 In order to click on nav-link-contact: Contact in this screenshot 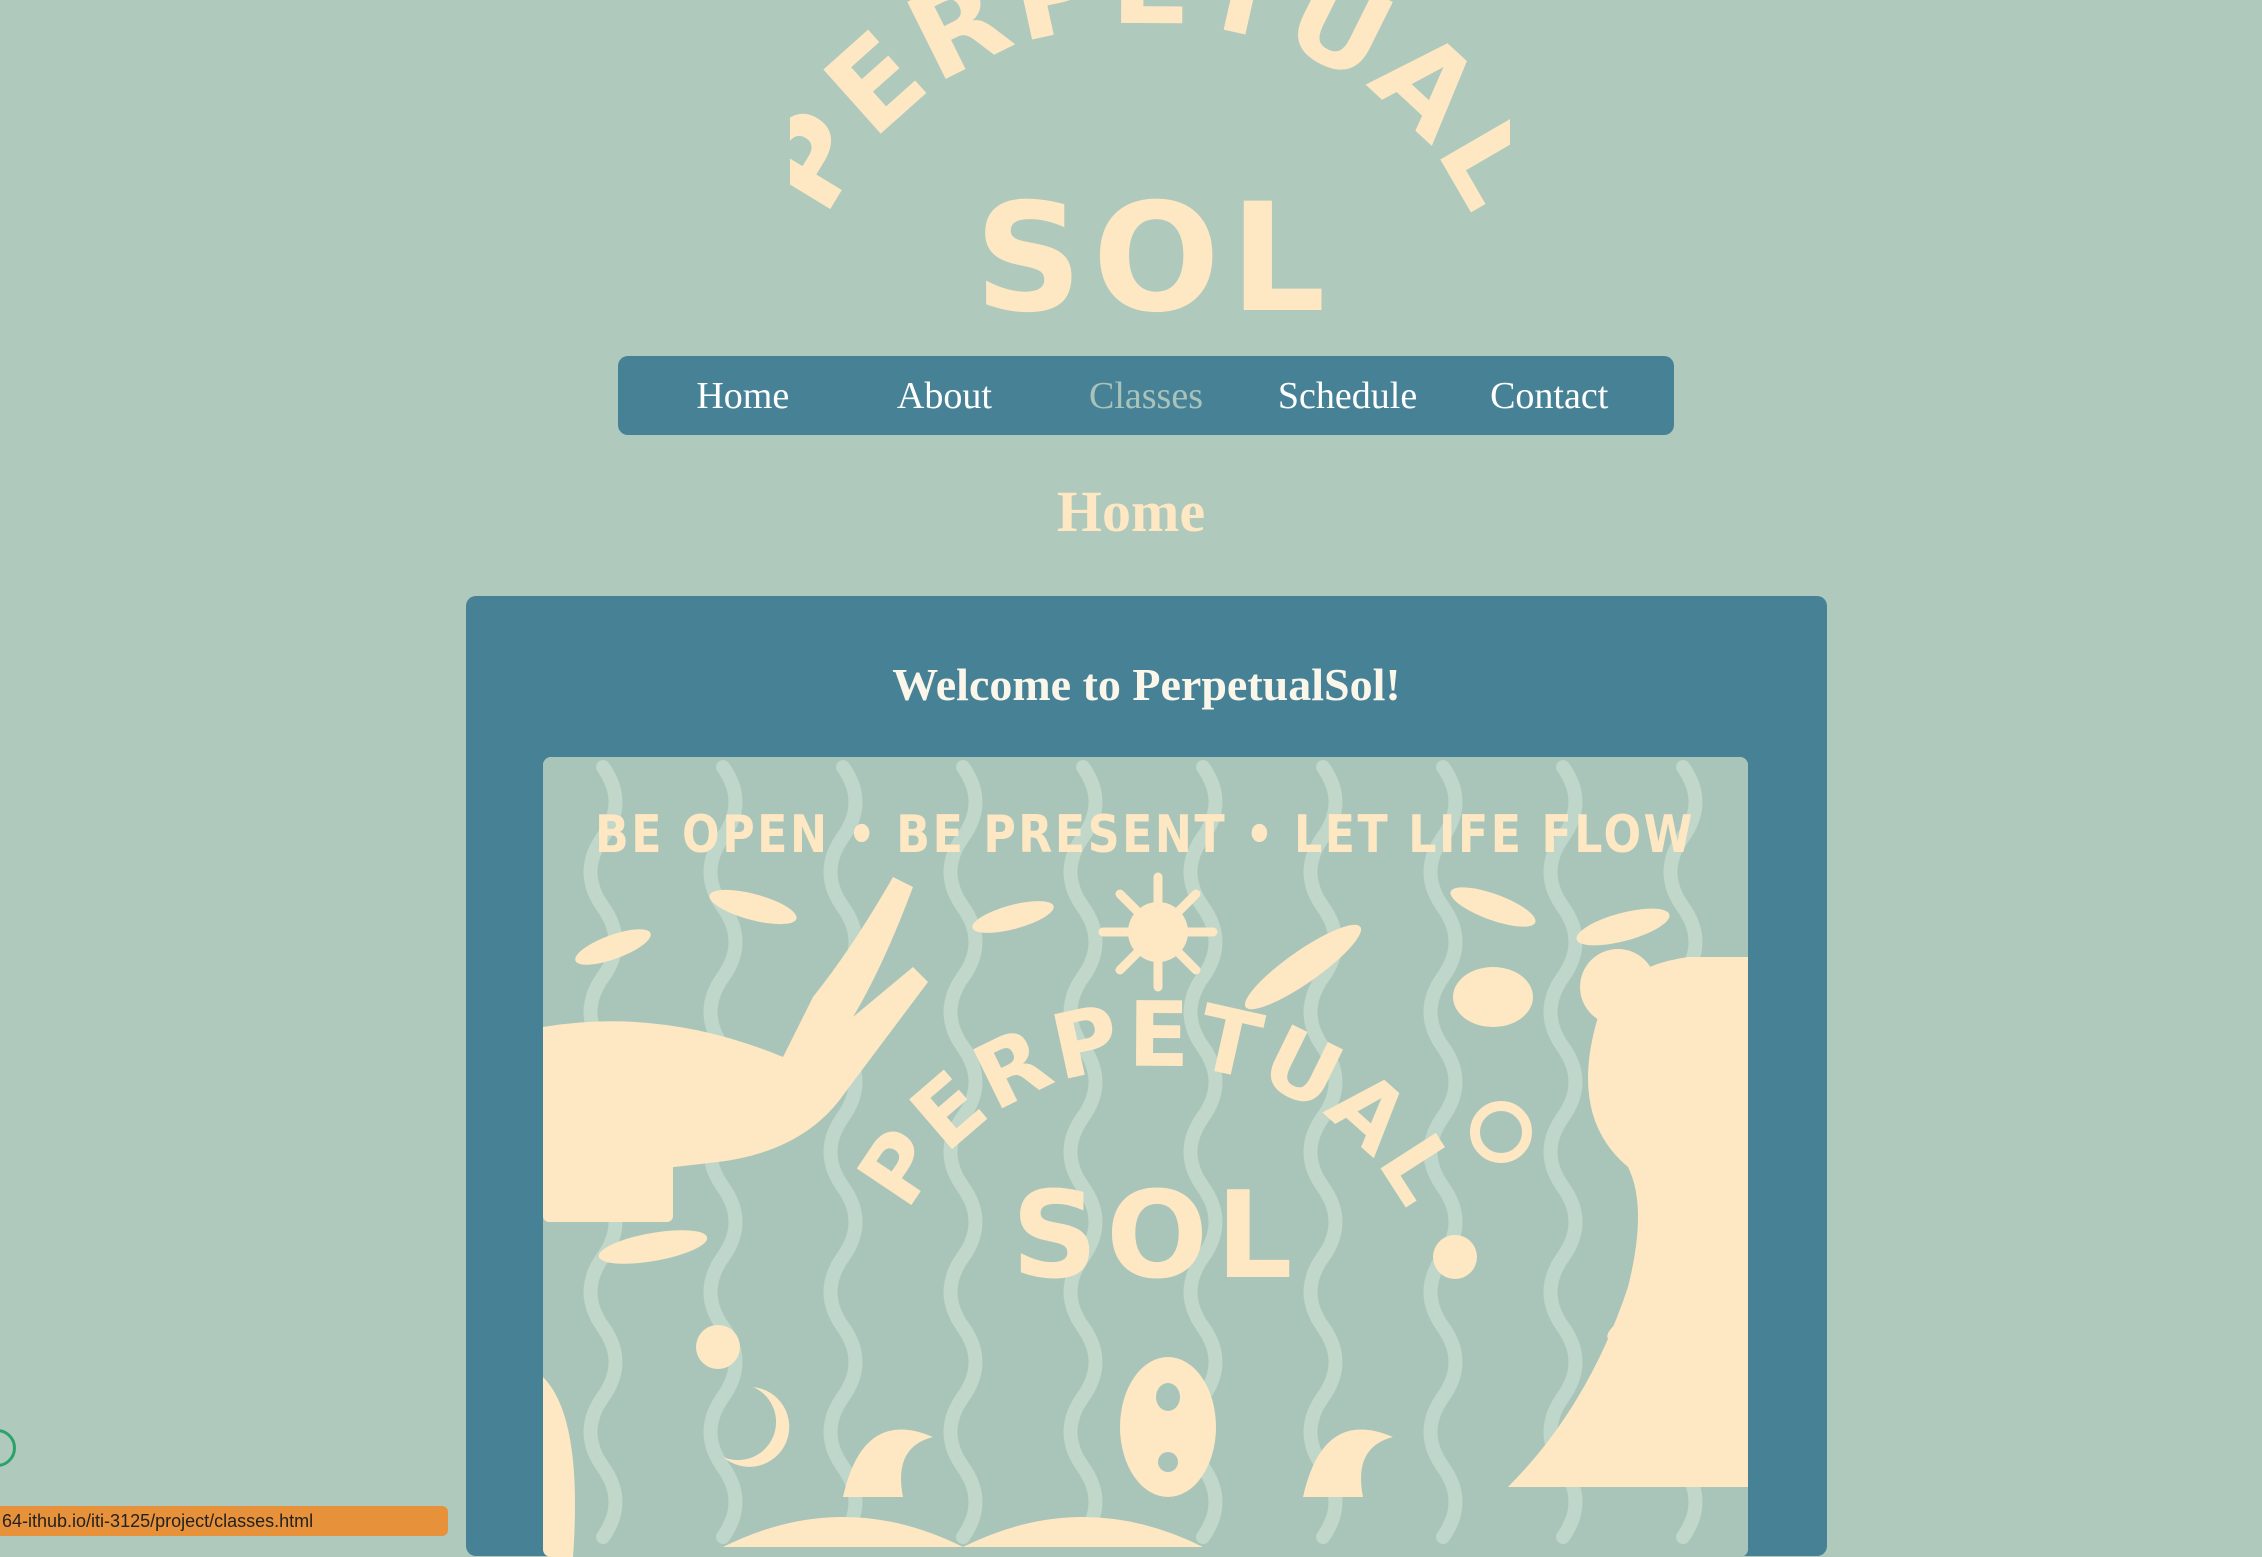, I will do `click(1549, 396)`.